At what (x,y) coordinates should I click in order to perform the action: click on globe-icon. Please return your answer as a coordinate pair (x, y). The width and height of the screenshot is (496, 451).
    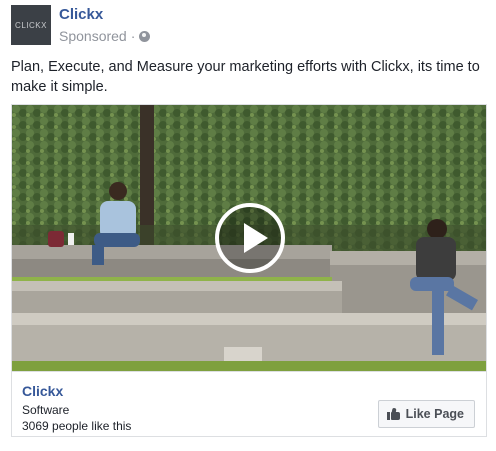
    Looking at the image, I should click on (145, 36).